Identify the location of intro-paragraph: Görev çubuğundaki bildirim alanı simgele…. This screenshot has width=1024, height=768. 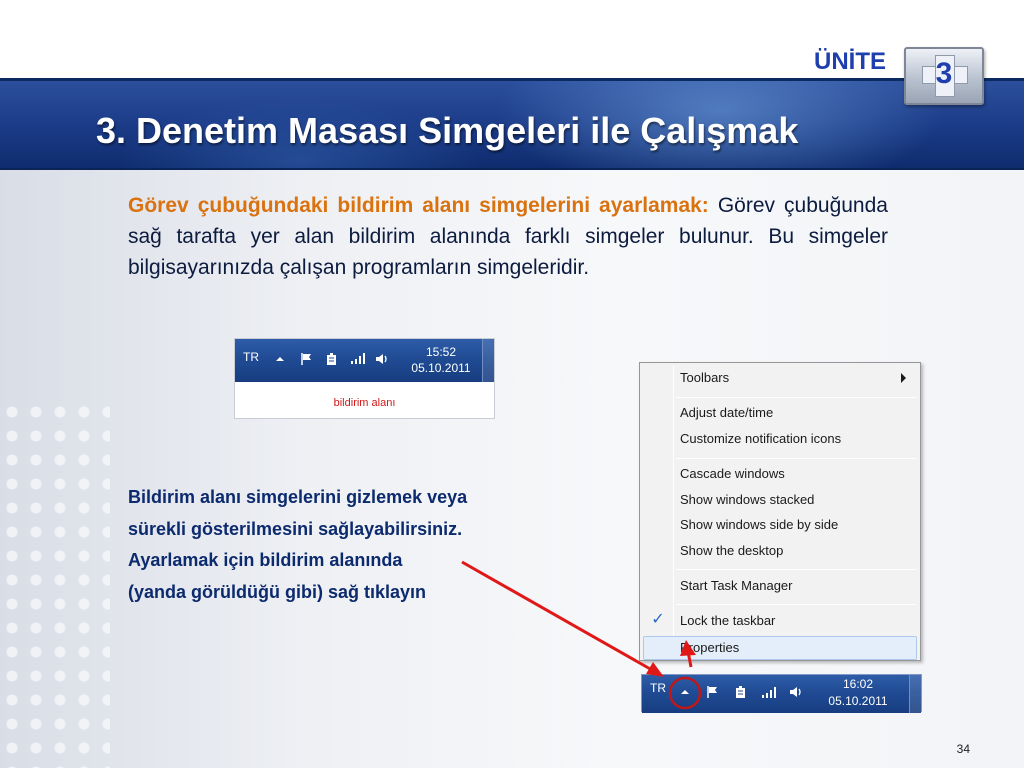
(508, 236).